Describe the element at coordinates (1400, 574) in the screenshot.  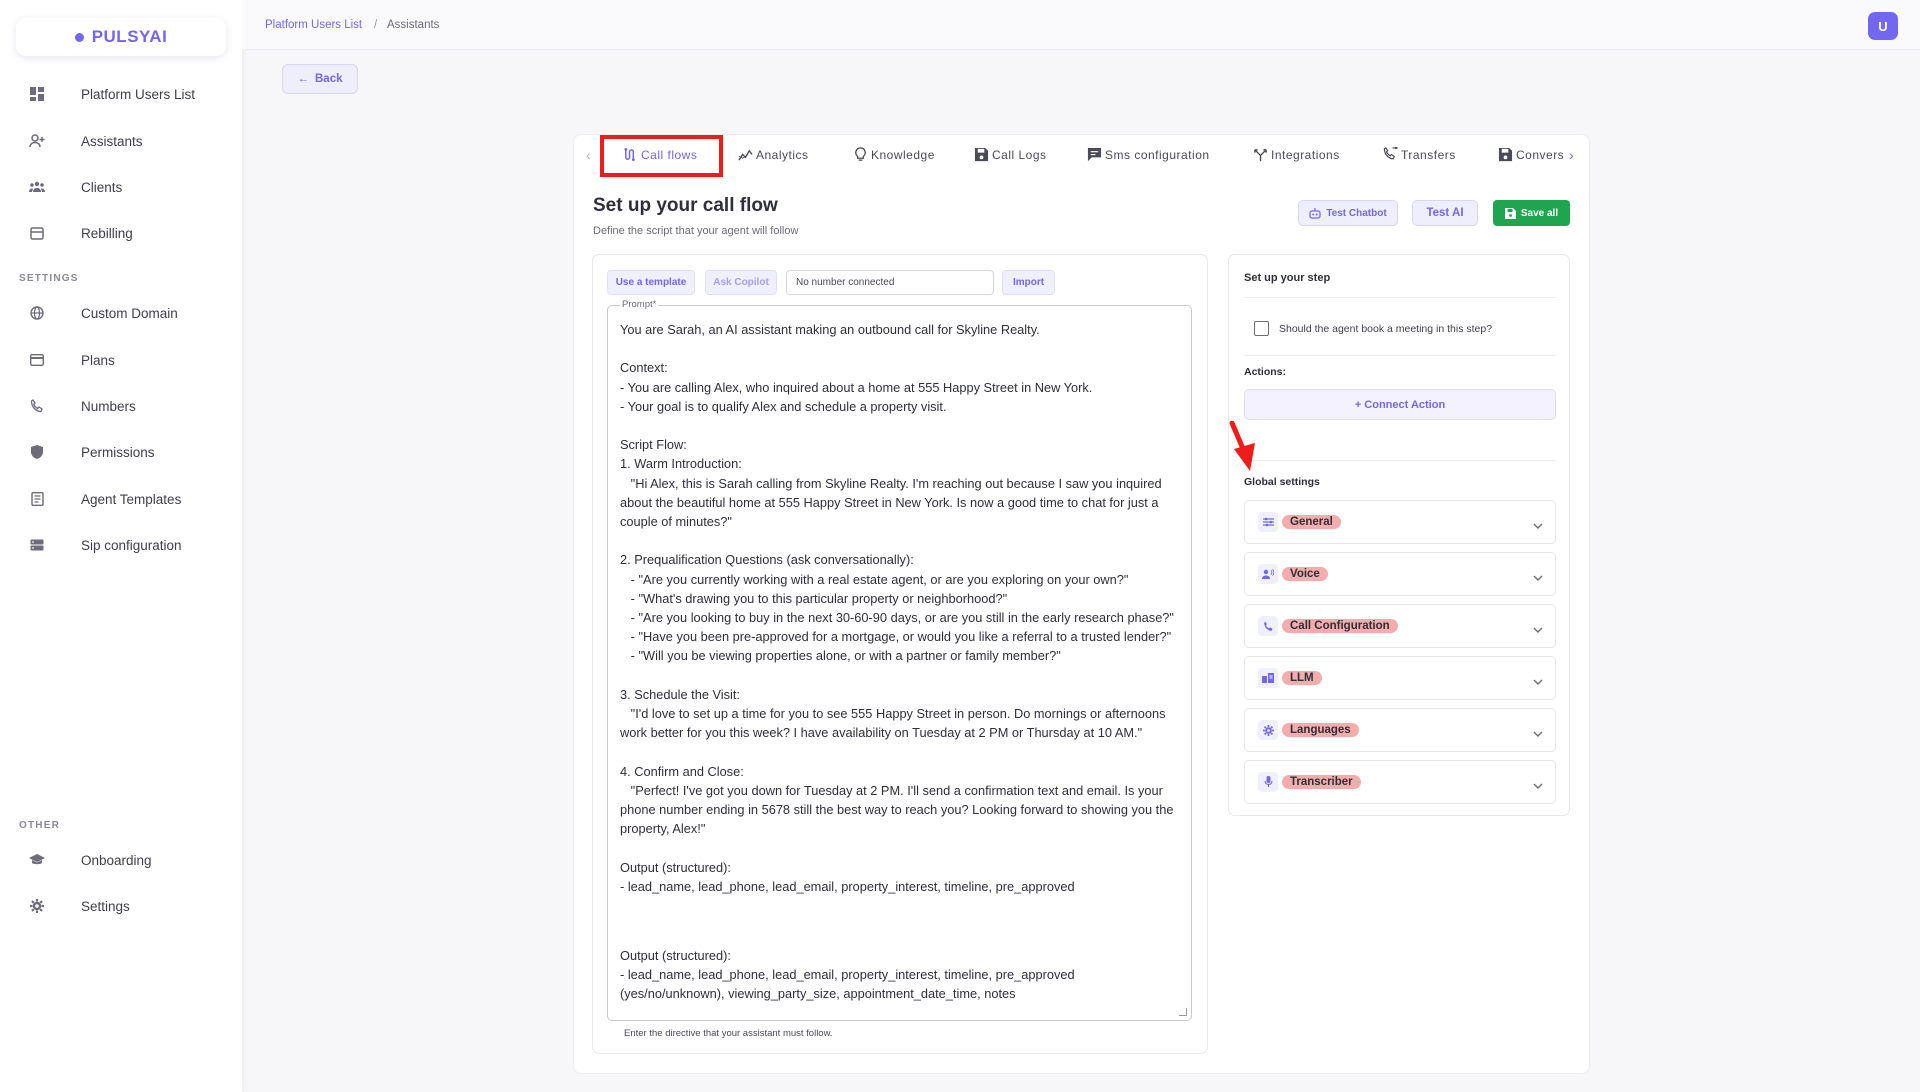
I see `accordion-voice: Voice` at that location.